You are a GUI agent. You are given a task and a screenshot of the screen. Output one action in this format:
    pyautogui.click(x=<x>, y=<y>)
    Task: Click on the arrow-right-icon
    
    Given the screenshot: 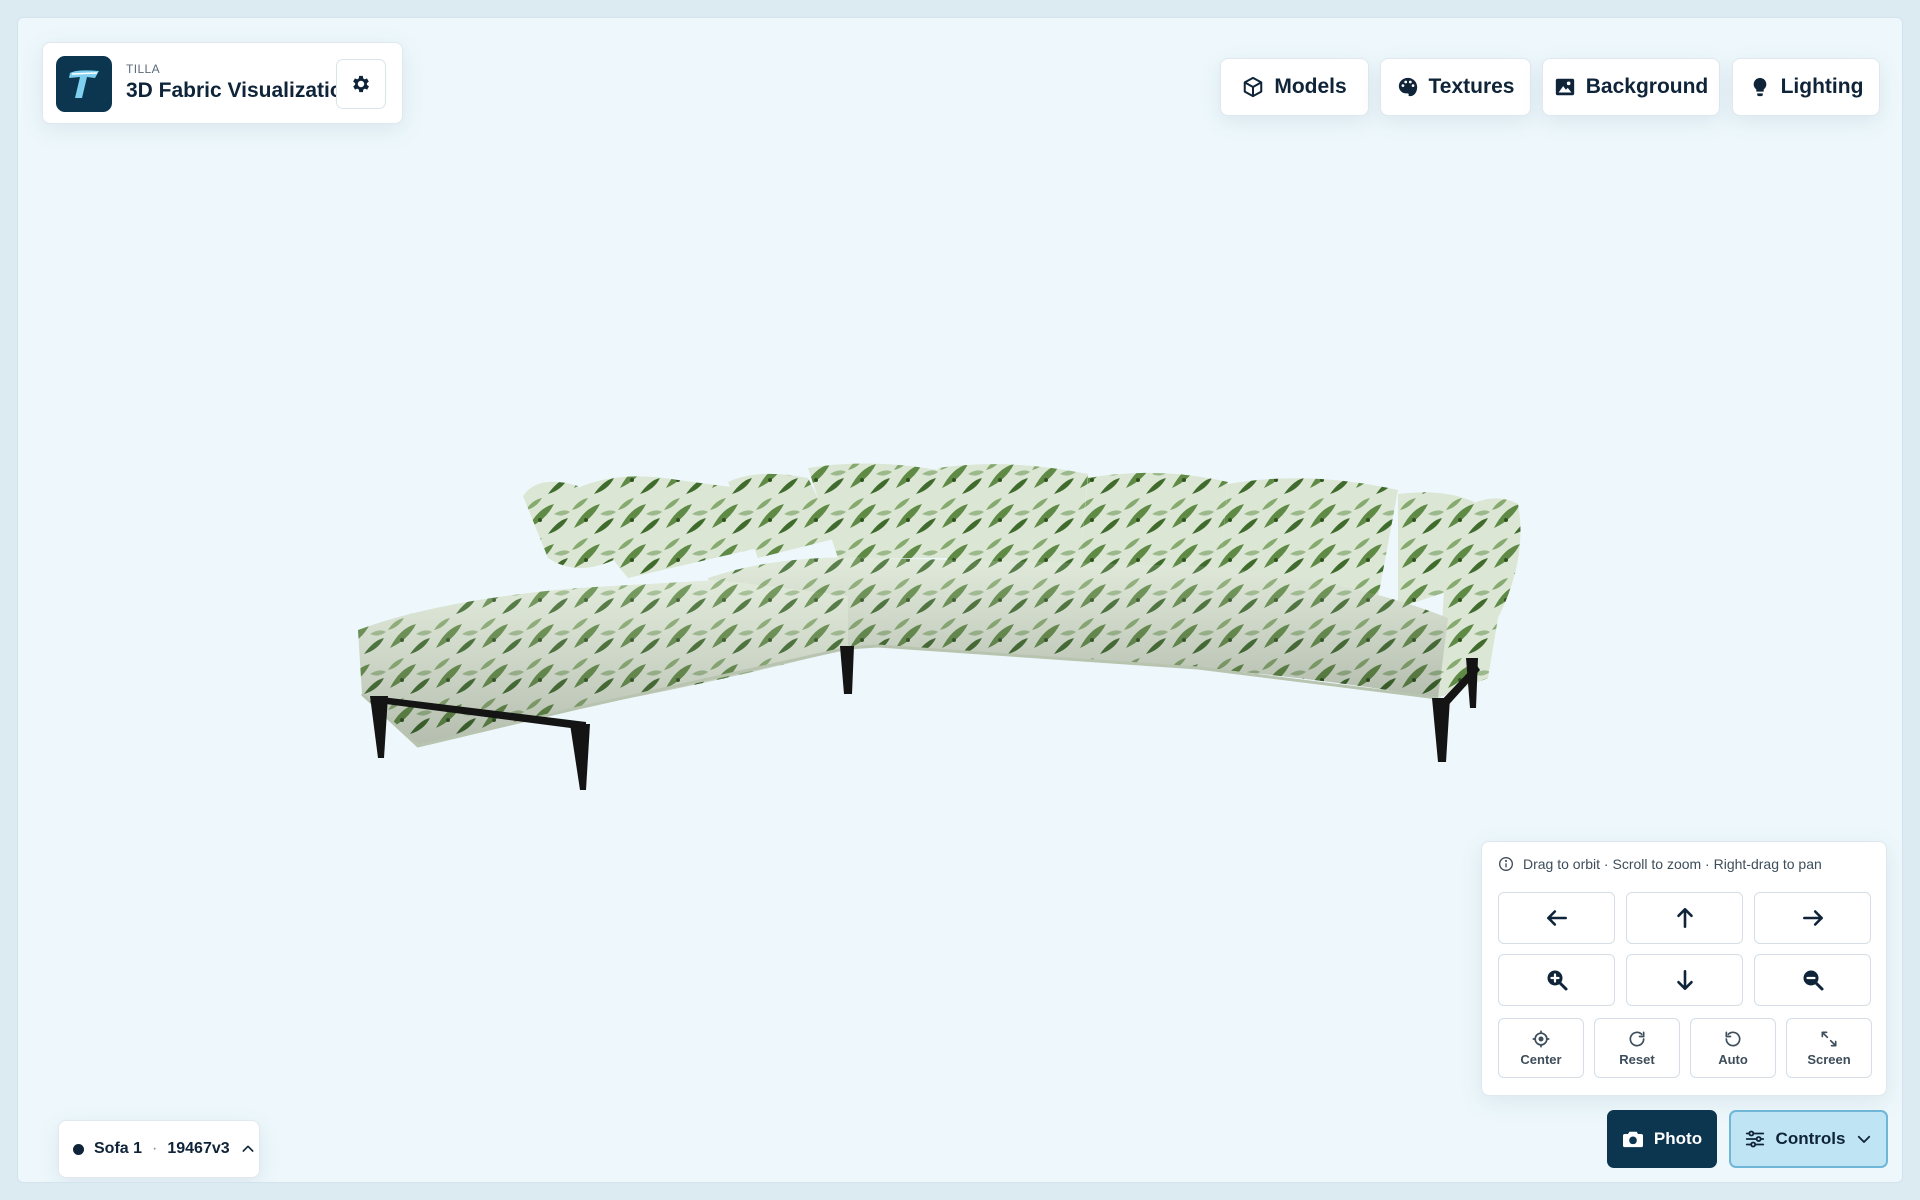 What is the action you would take?
    pyautogui.click(x=1812, y=918)
    